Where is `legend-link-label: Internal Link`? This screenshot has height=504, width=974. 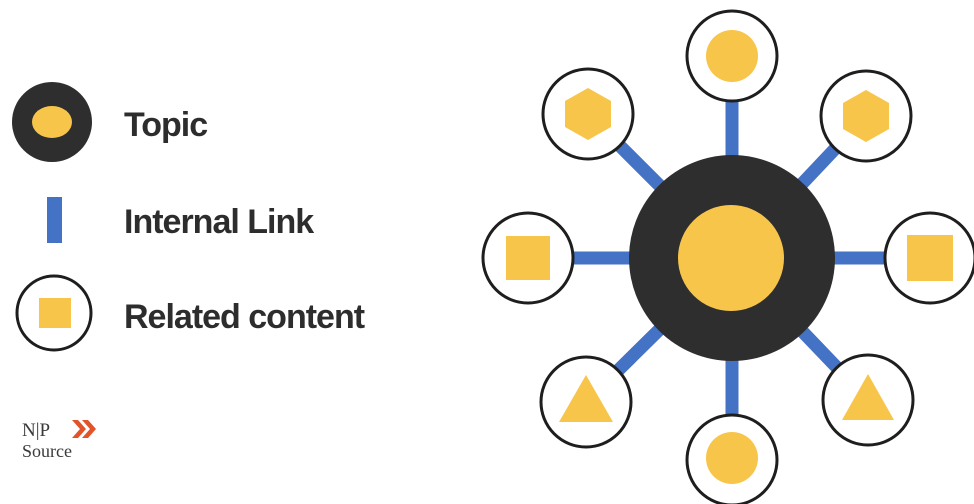 legend-link-label: Internal Link is located at coordinates (219, 222).